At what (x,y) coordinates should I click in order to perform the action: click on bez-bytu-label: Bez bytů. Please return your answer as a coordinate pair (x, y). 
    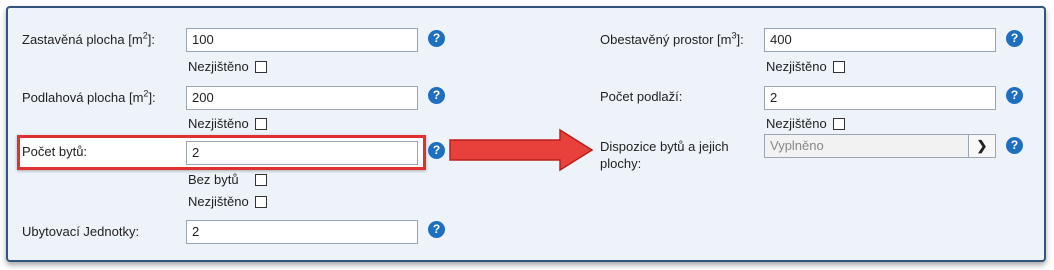
    Looking at the image, I should click on (213, 179).